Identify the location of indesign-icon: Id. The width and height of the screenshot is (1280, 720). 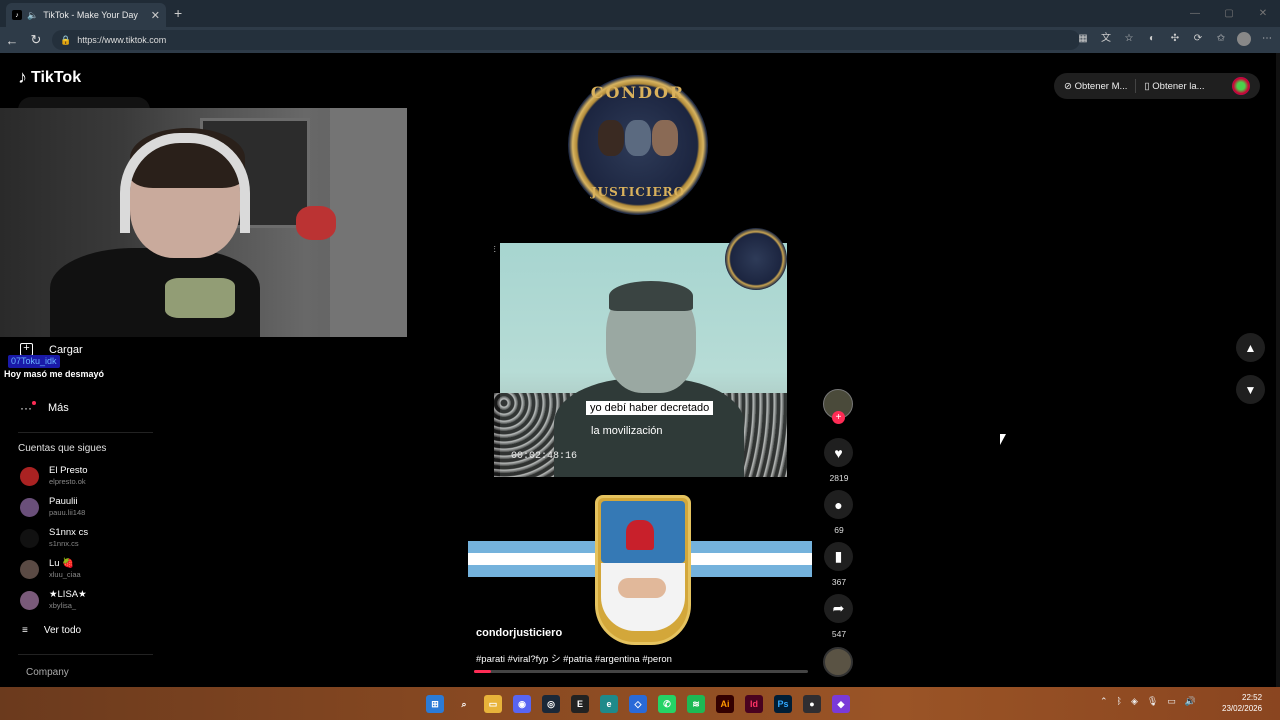
(754, 704).